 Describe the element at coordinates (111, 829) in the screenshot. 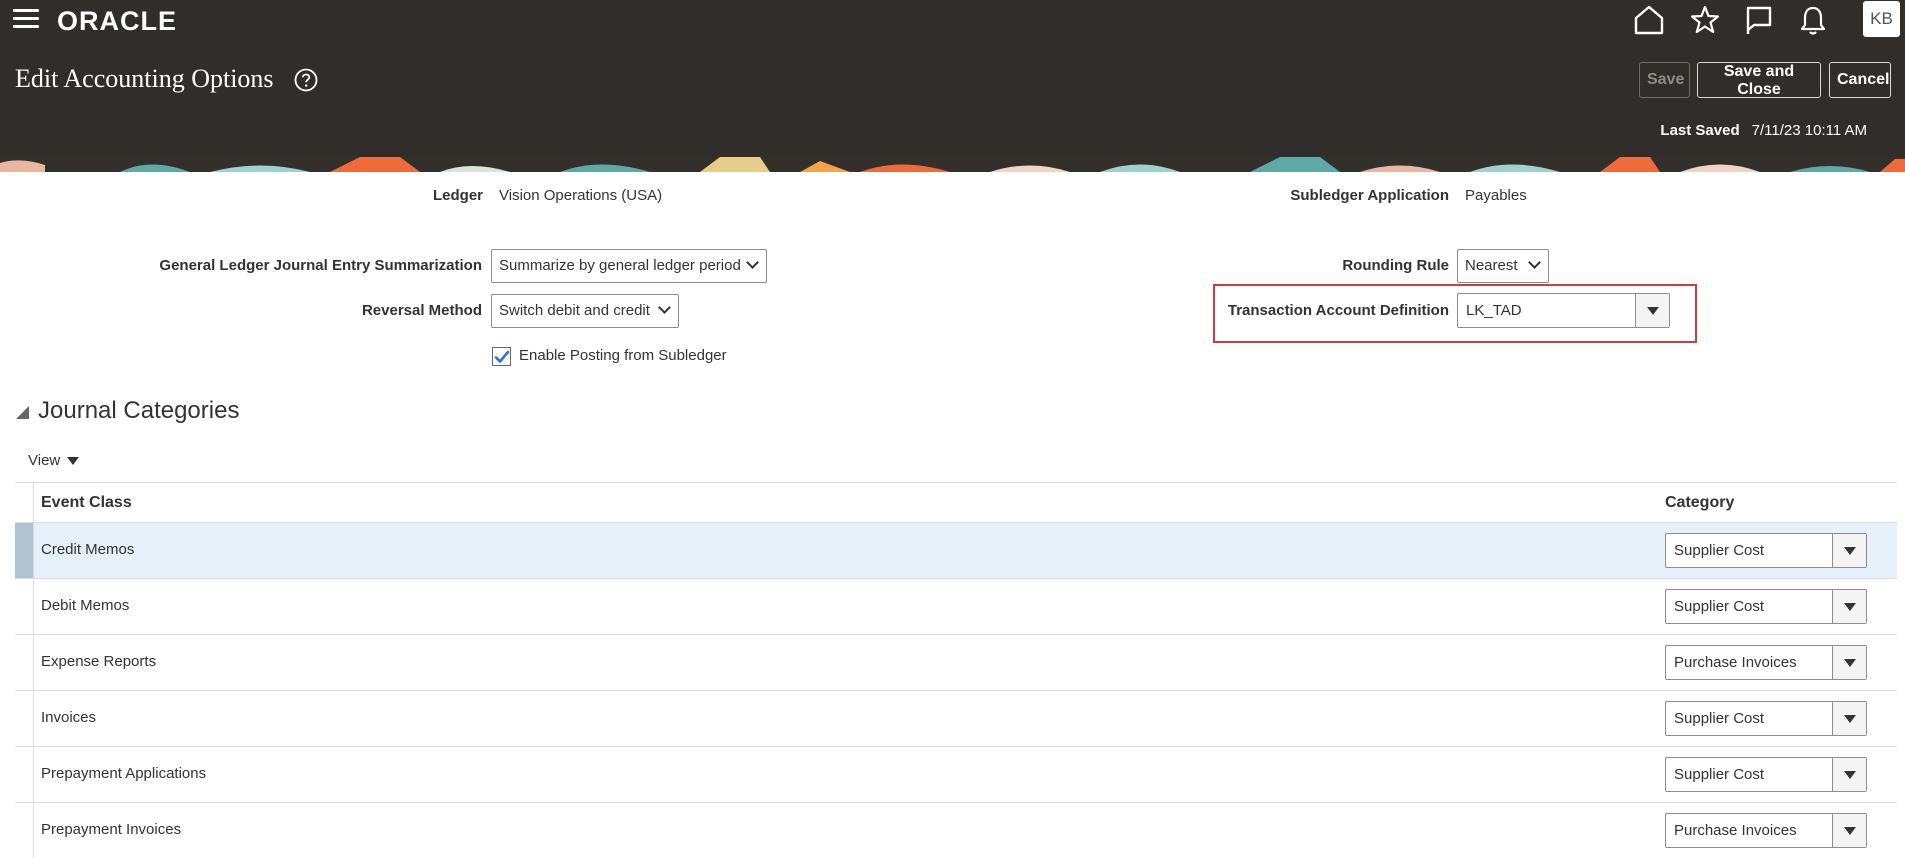

I see `event-class-cell: Prepayment Invoices` at that location.